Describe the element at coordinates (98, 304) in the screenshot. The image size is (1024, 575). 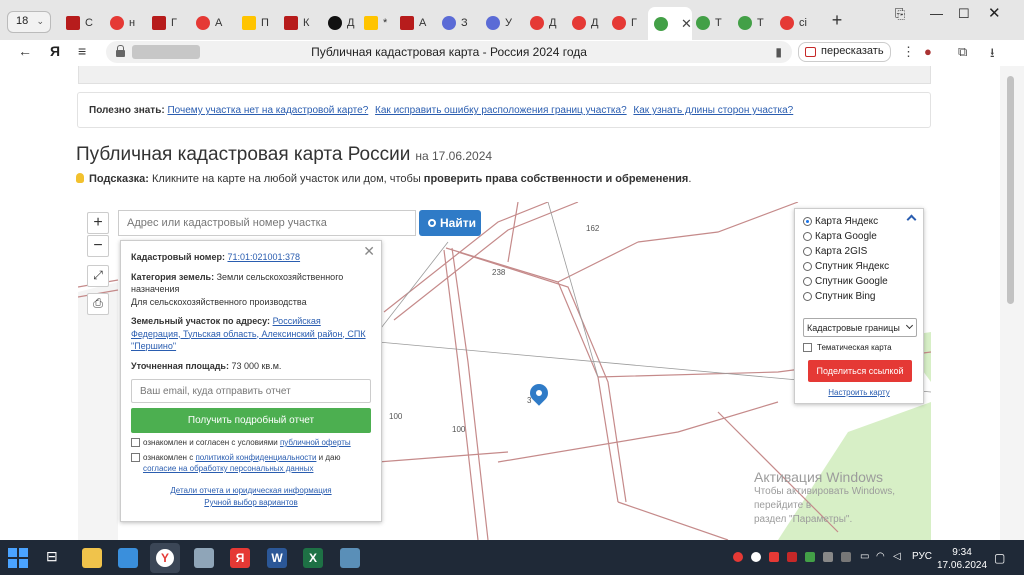
I see `print-icon: ⎙` at that location.